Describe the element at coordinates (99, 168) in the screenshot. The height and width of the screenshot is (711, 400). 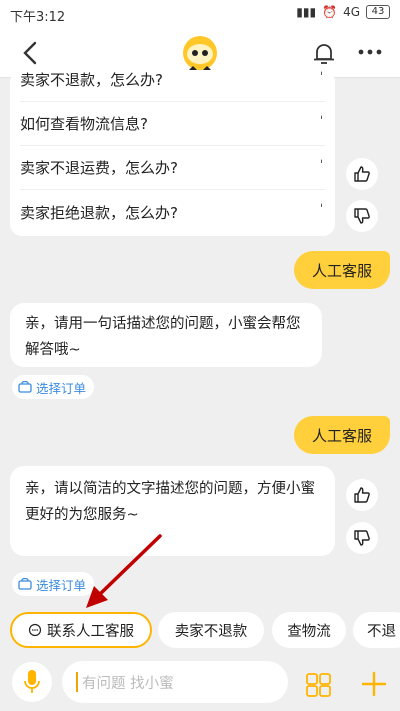
I see `faq-item-text: 卖家不退运费，怎么办?` at that location.